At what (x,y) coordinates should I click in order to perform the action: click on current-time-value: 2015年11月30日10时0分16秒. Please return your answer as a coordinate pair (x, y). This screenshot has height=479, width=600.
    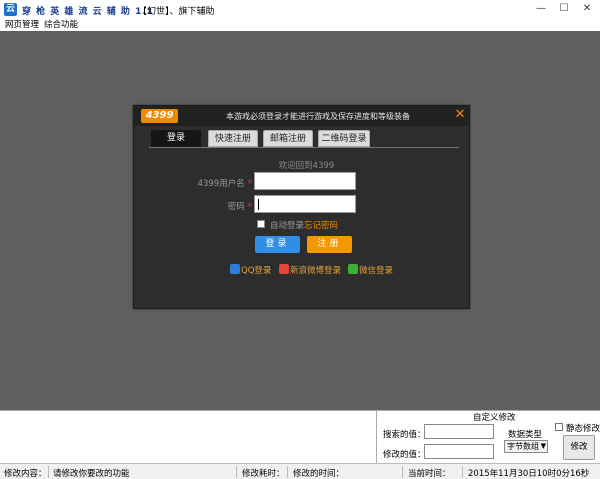
    Looking at the image, I should click on (529, 474).